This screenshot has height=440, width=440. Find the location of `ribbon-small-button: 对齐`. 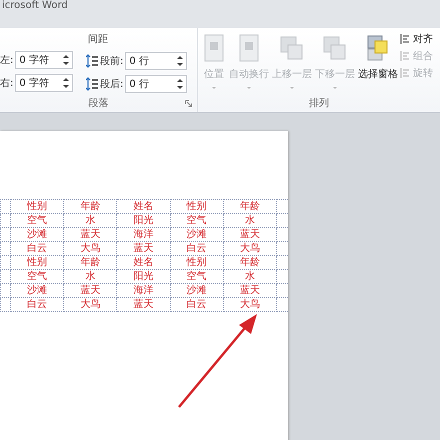

ribbon-small-button: 对齐 is located at coordinates (416, 39).